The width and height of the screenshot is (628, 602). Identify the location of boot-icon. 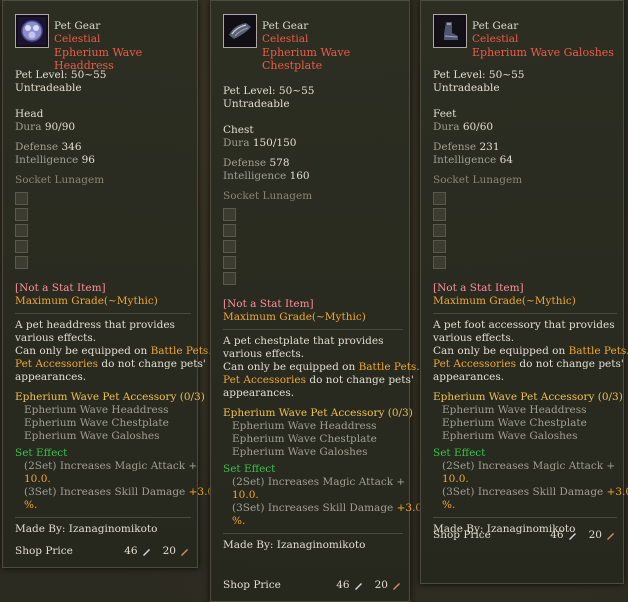
(450, 31).